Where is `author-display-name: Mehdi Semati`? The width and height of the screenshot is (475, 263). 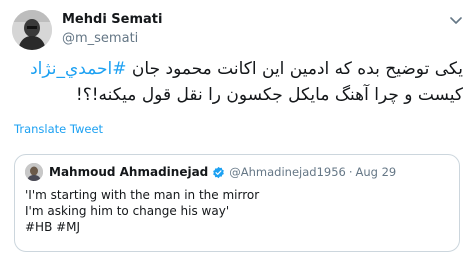 author-display-name: Mehdi Semati is located at coordinates (112, 20).